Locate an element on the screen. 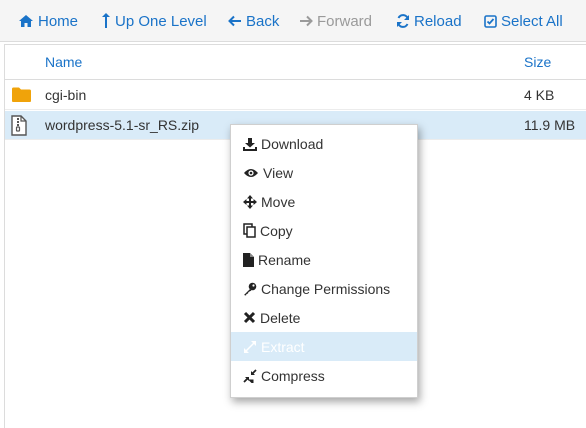 The image size is (586, 428). file-name: wordpress-5.1-sr_RS.zip is located at coordinates (122, 125).